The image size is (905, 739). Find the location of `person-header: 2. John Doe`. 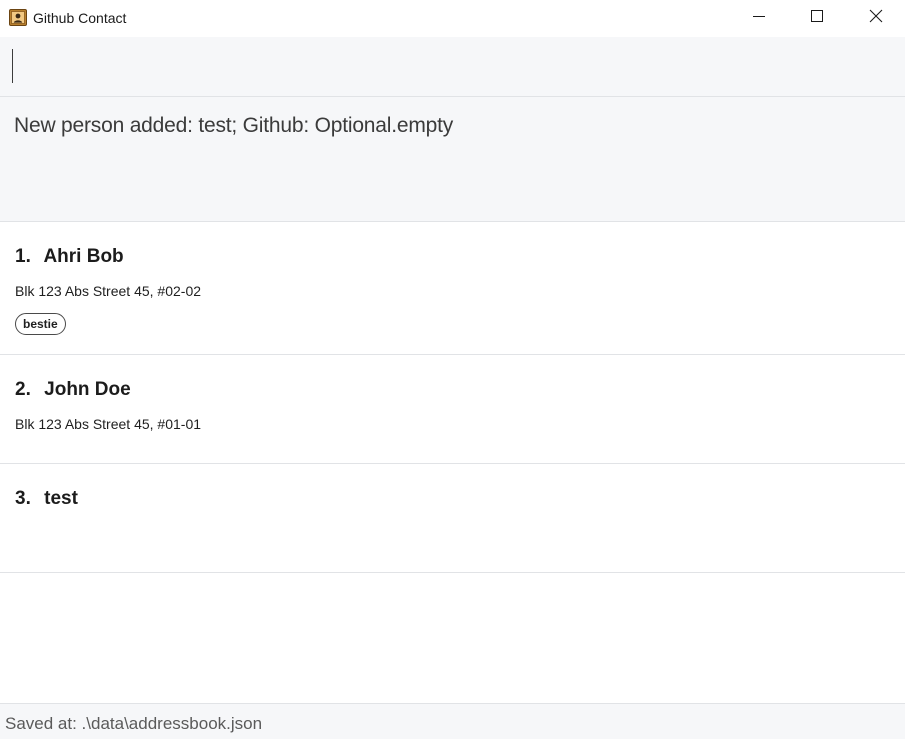

person-header: 2. John Doe is located at coordinates (73, 390).